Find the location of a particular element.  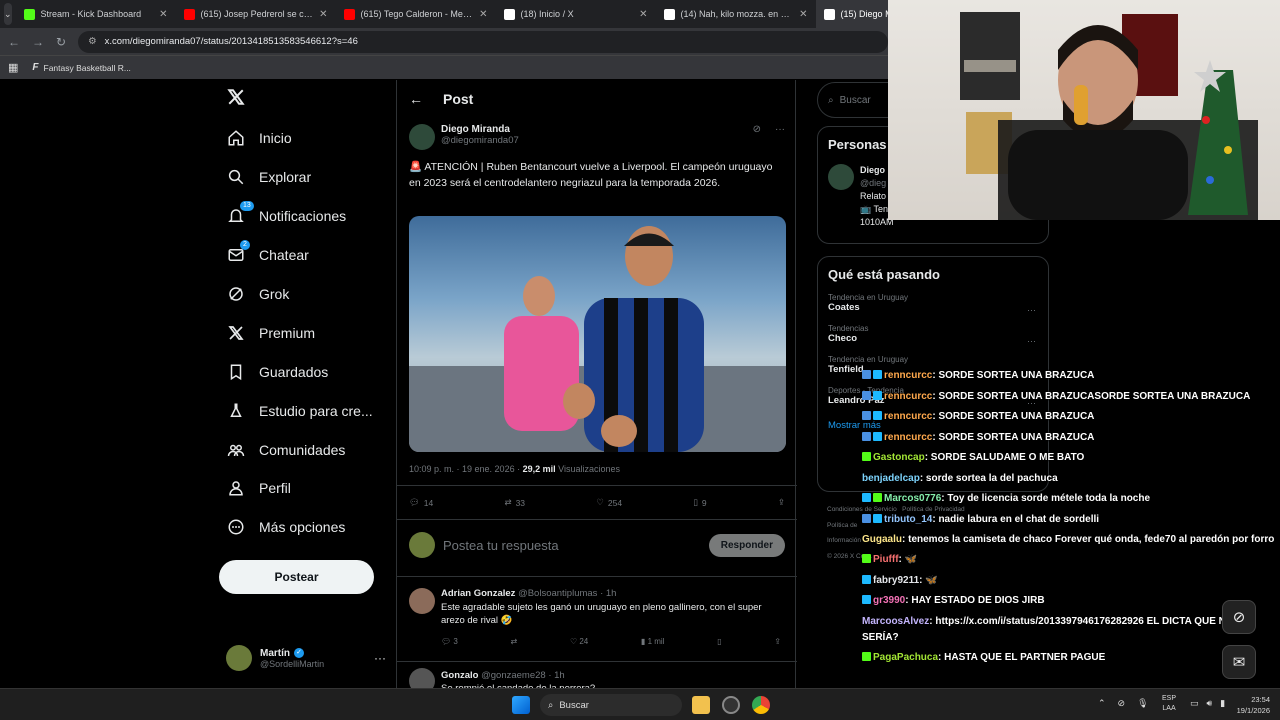

chat-username: tributo_14 is located at coordinates (908, 519).